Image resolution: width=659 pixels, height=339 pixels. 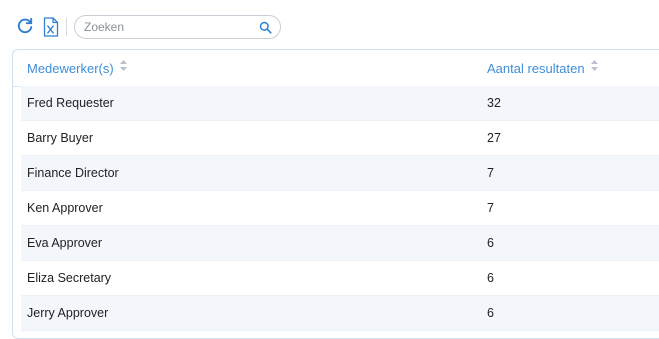 I want to click on table-row: Eva Approver 6, so click(x=340, y=243).